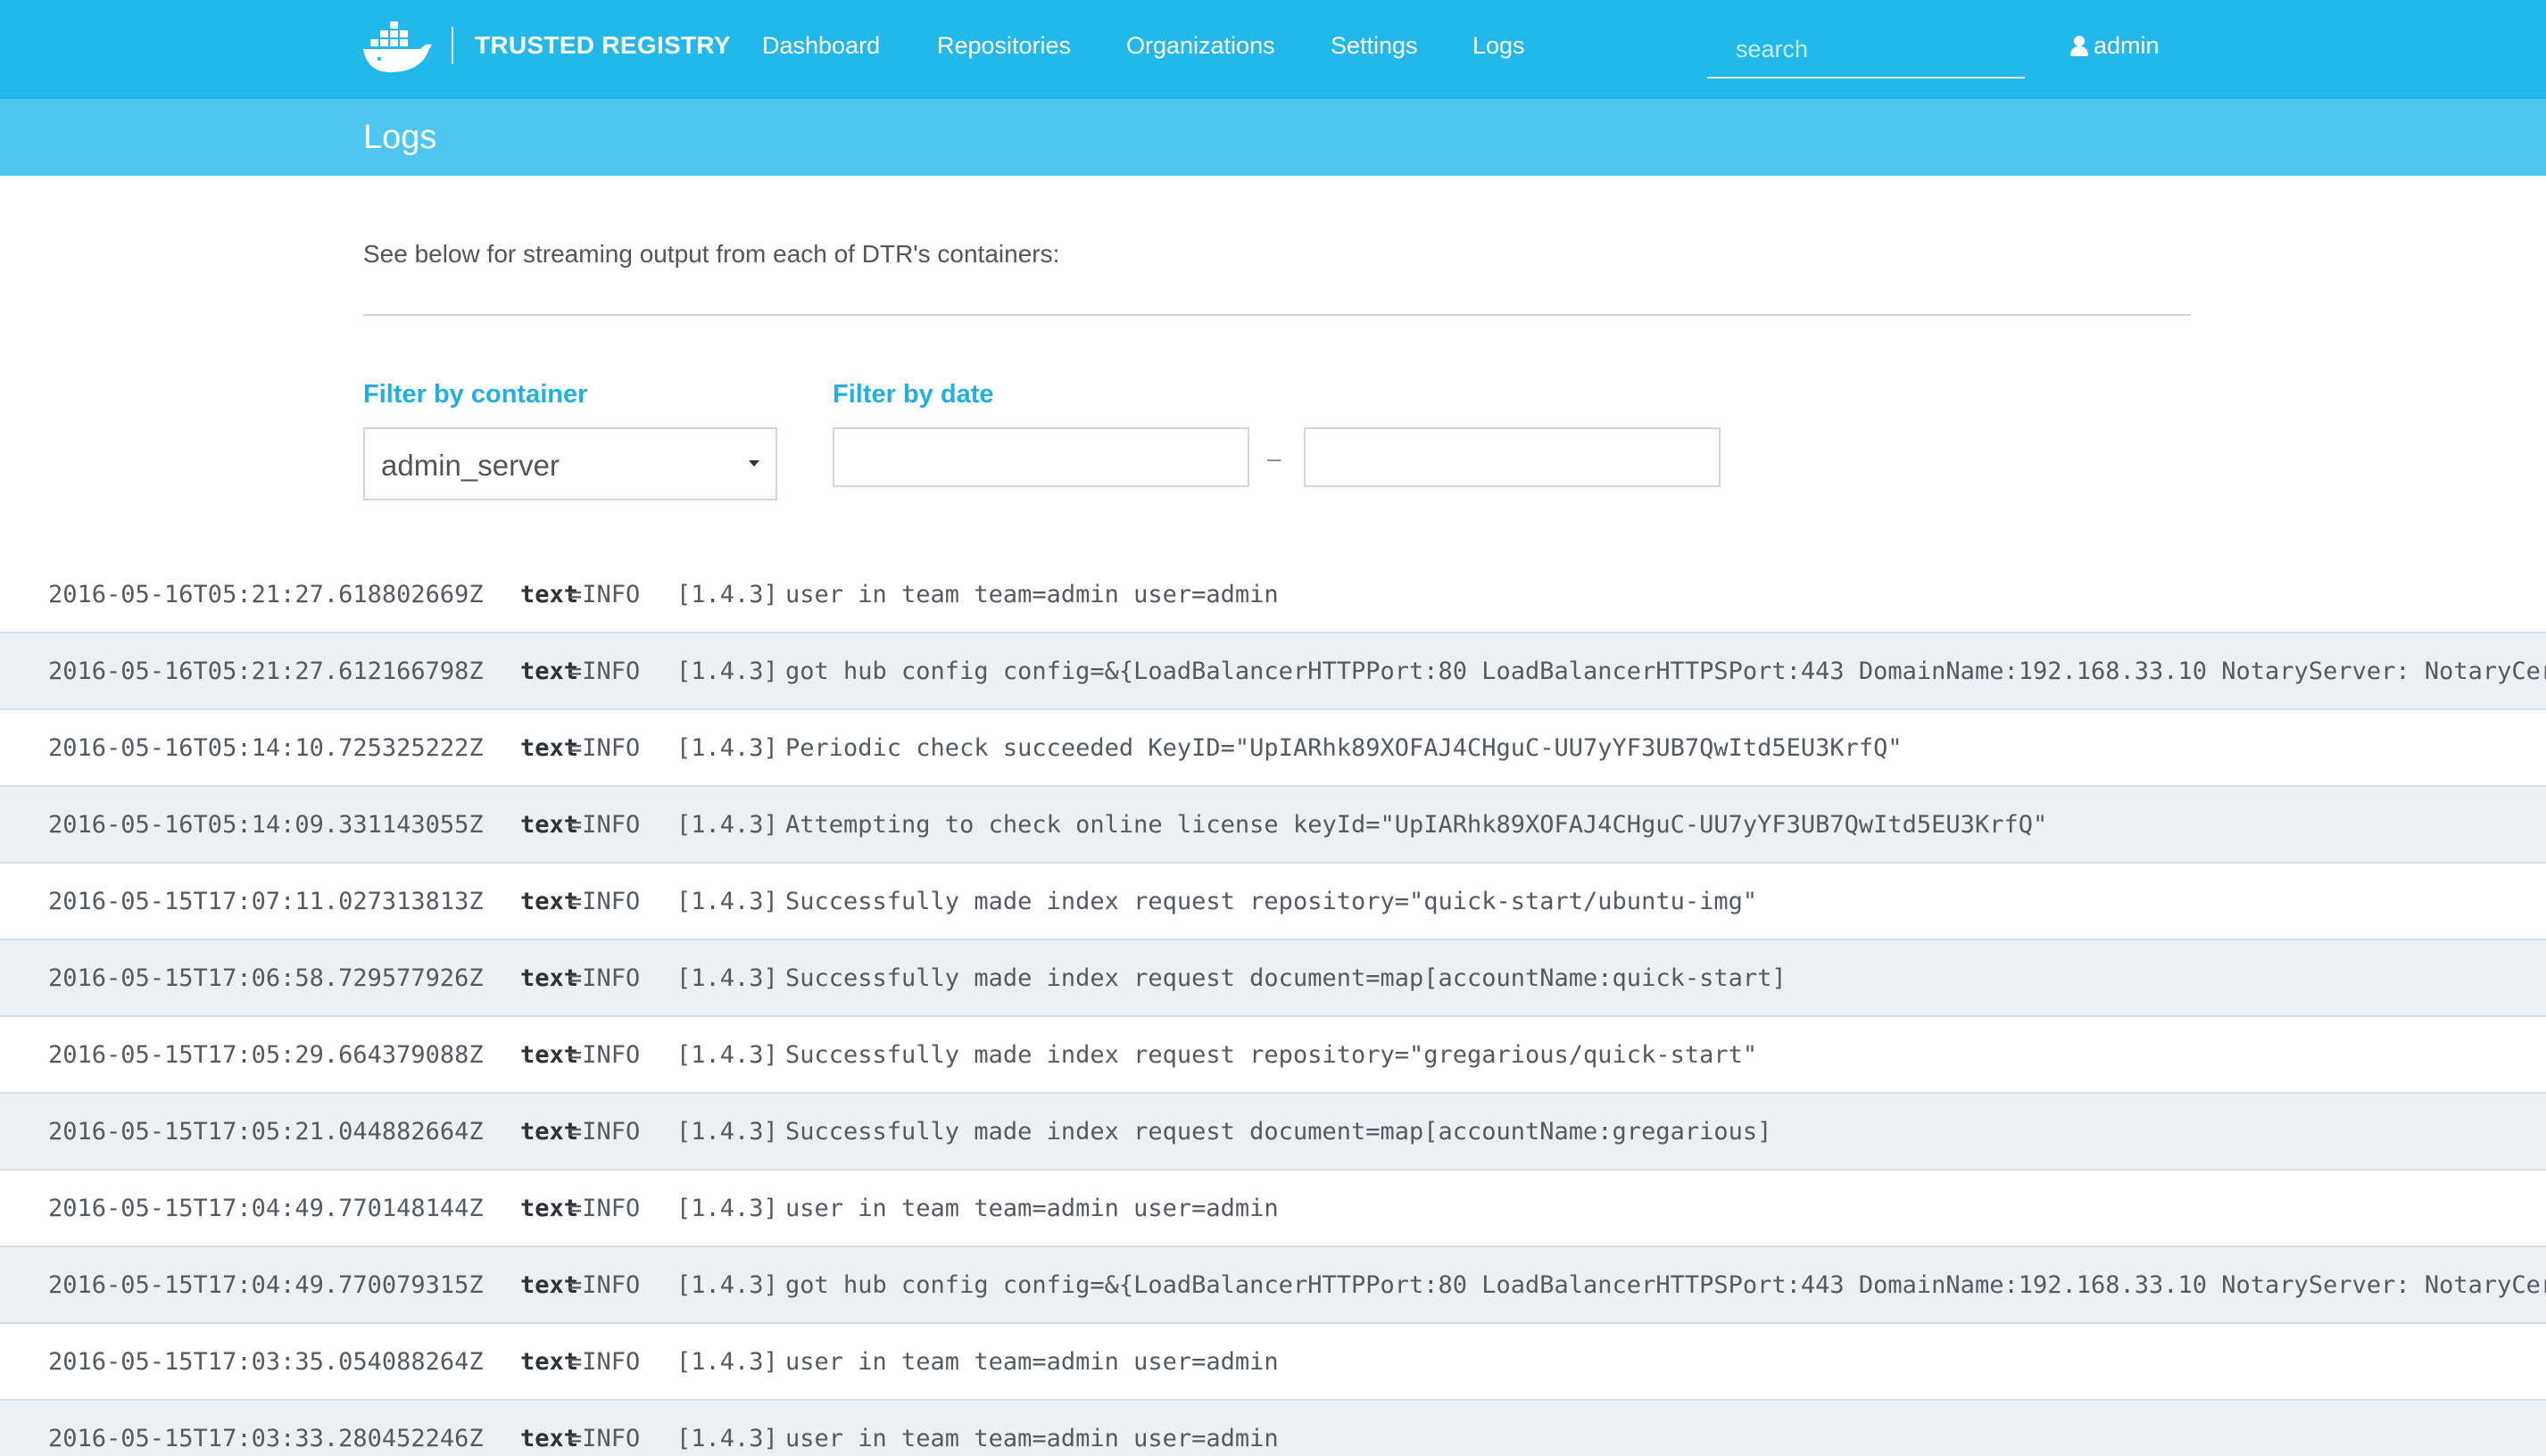 The height and width of the screenshot is (1456, 2546). I want to click on log-timestamp: 2016-05-16T05:21:27.612166798Z, so click(266, 672).